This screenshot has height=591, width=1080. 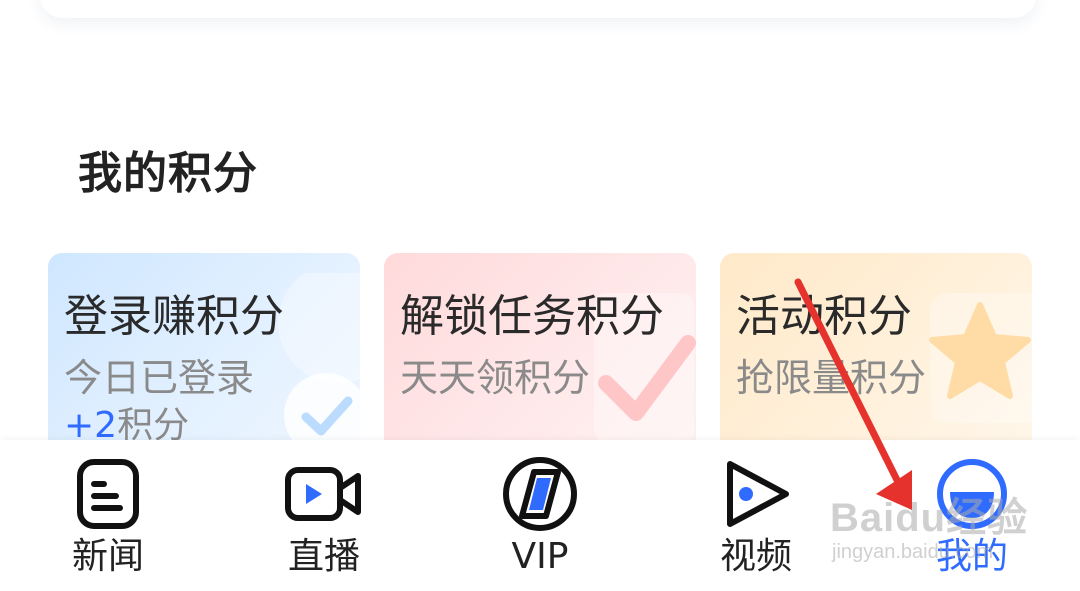 What do you see at coordinates (108, 494) in the screenshot?
I see `news-icon` at bounding box center [108, 494].